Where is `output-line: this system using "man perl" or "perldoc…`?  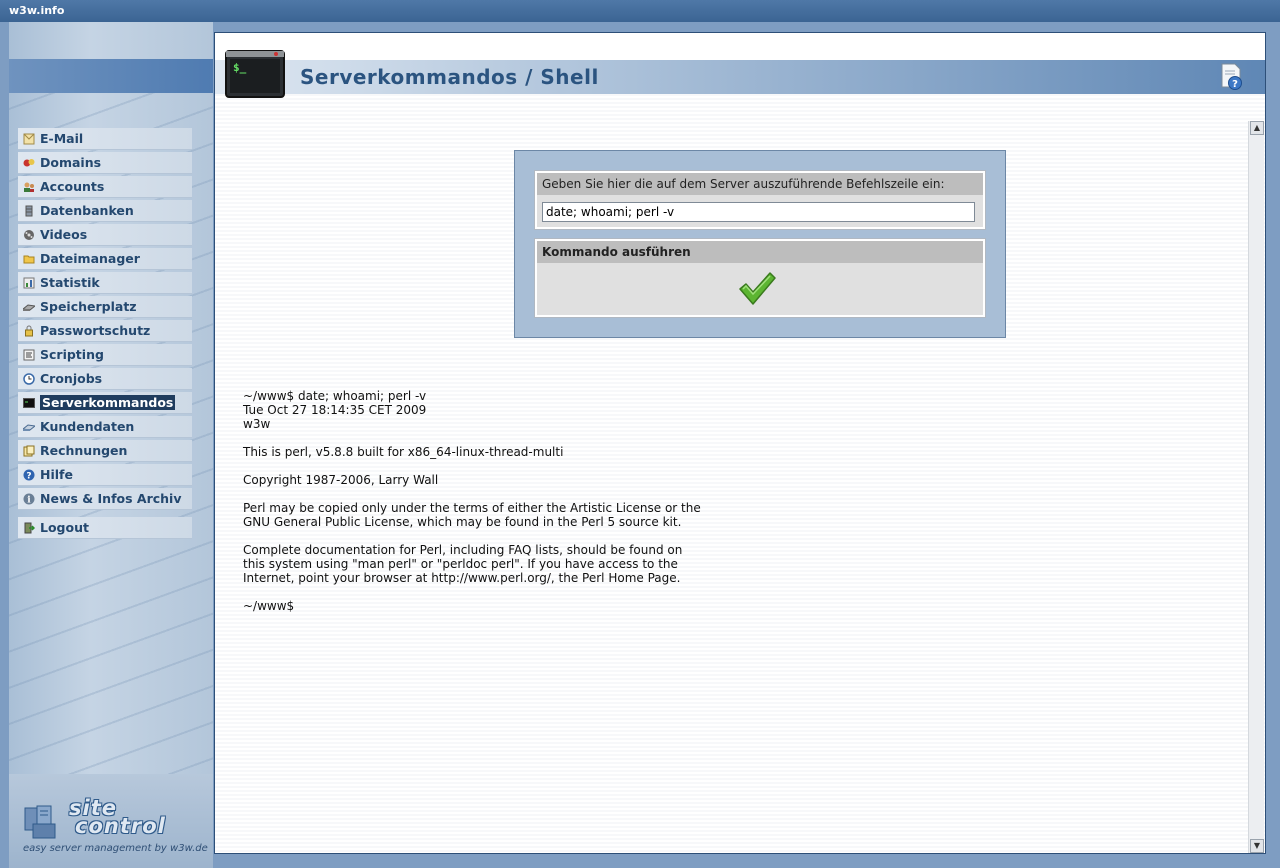 output-line: this system using "man perl" or "perldoc… is located at coordinates (460, 564).